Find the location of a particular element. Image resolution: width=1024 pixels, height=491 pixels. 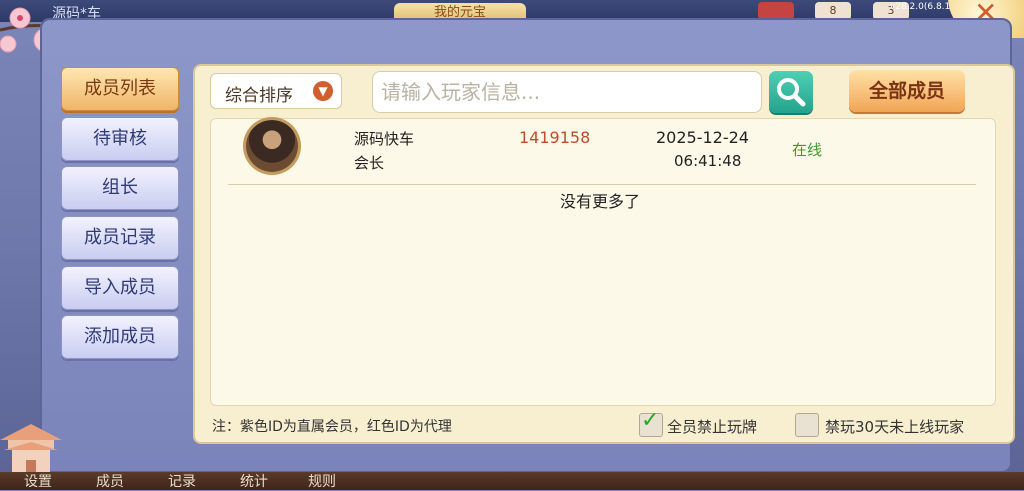

nav-members: 成员 is located at coordinates (110, 481).